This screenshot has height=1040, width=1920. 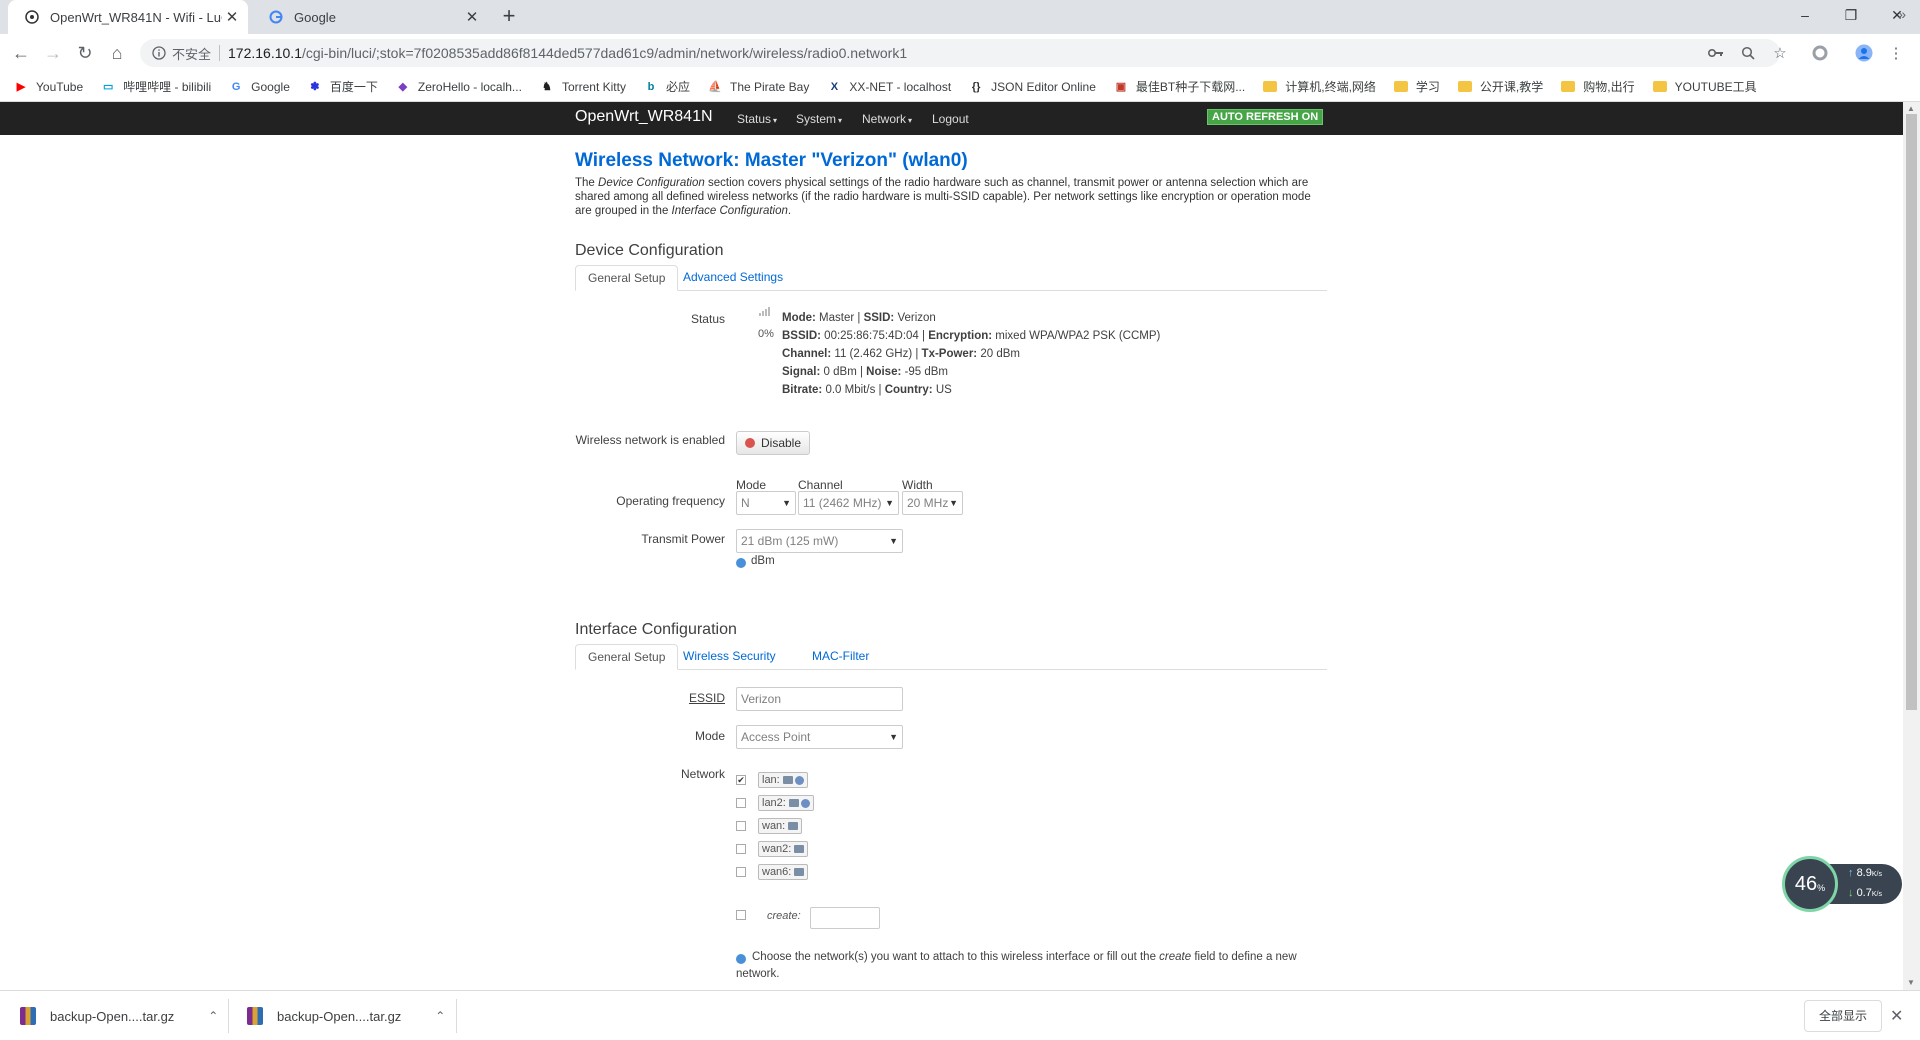 I want to click on network-name: wan2:, so click(x=777, y=849).